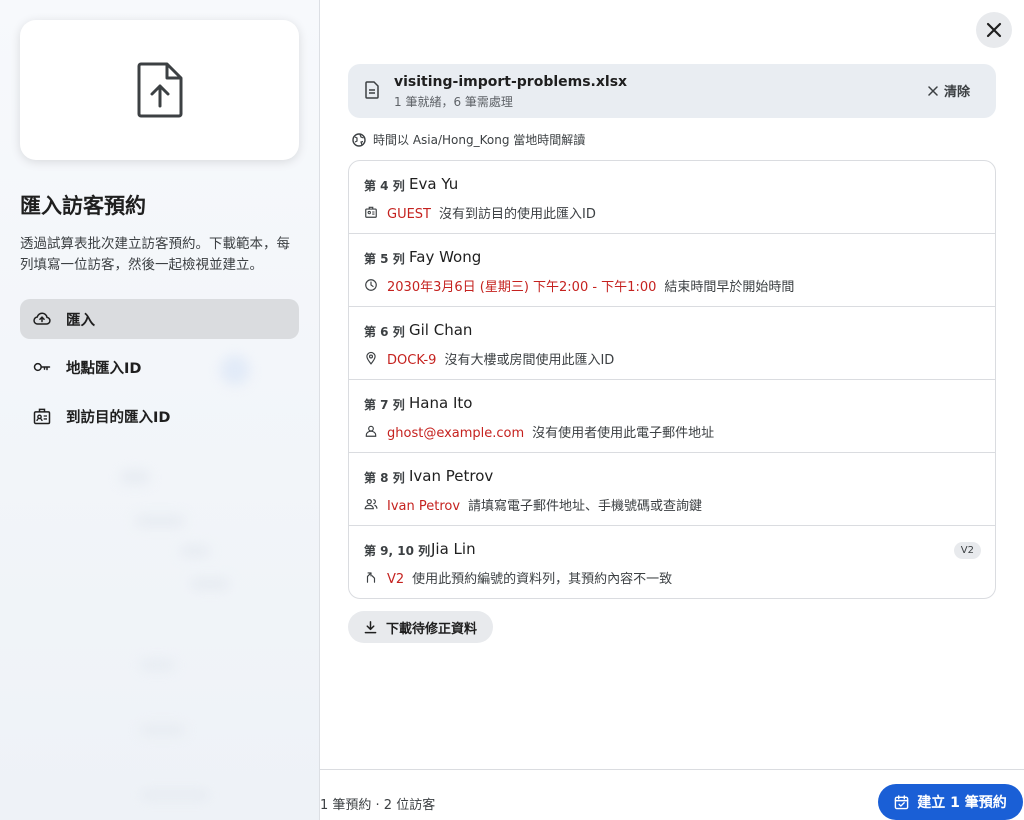 The height and width of the screenshot is (820, 1024). Describe the element at coordinates (409, 214) in the screenshot. I see `problem-value: GUEST` at that location.